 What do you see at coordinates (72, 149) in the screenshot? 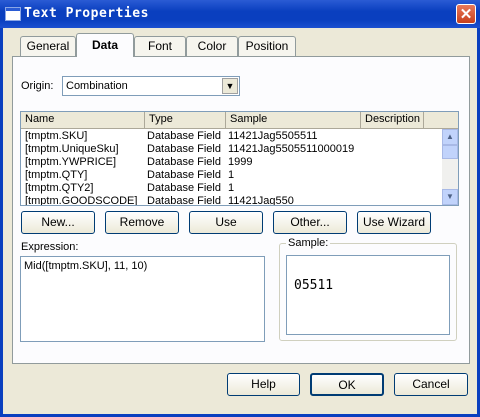
I see `field-name: [tmptm.UniqueSku]` at bounding box center [72, 149].